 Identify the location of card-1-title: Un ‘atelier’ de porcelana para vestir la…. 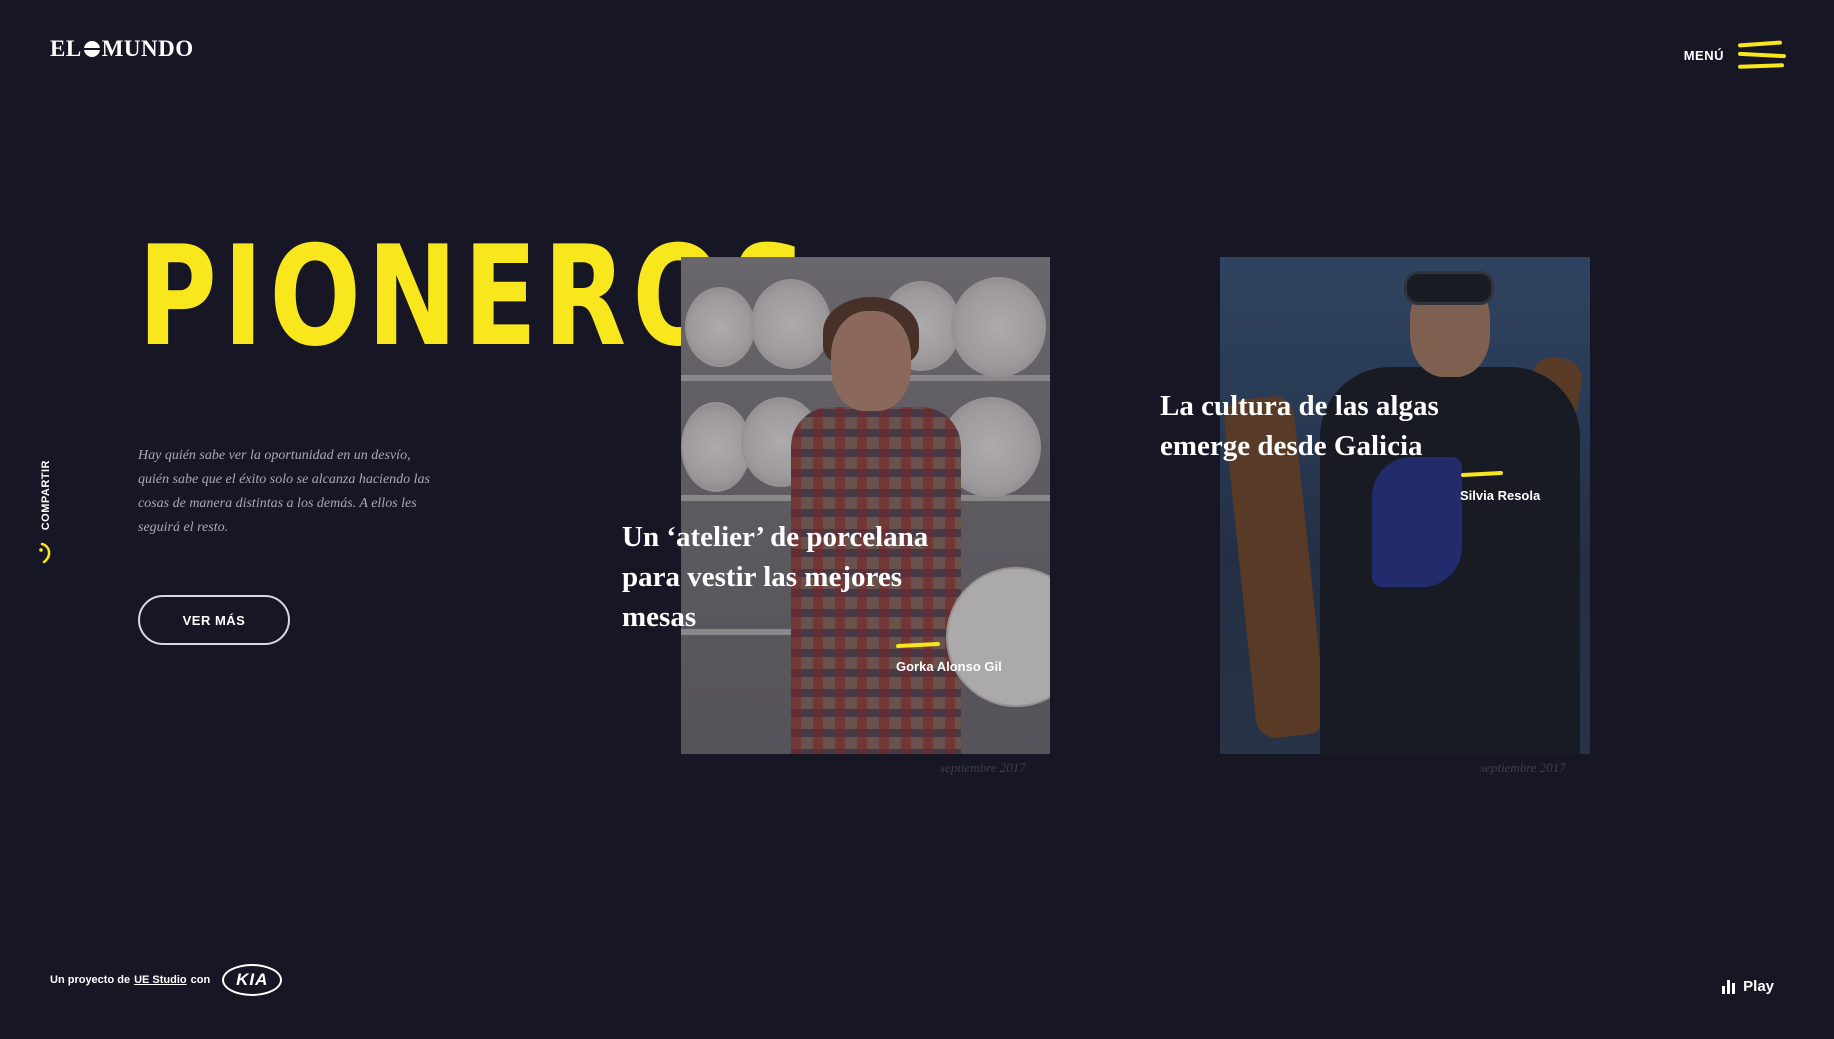
(792, 577).